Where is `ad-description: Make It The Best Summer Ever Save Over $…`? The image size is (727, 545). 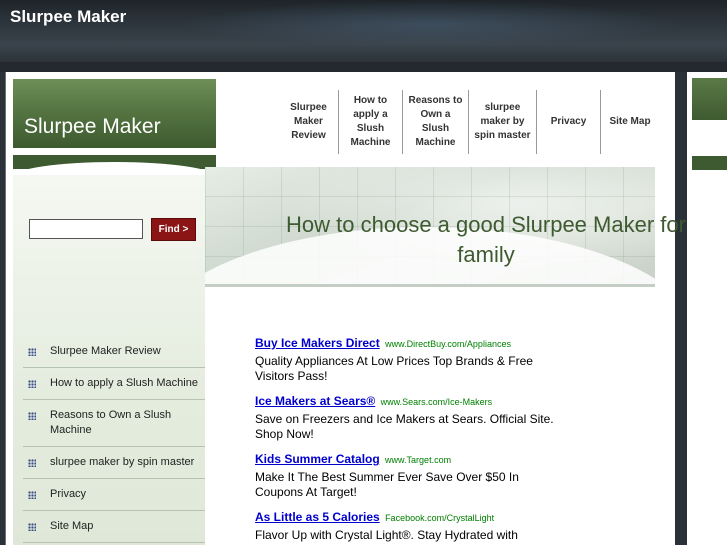
ad-description: Make It The Best Summer Ever Save Over $… is located at coordinates (387, 484).